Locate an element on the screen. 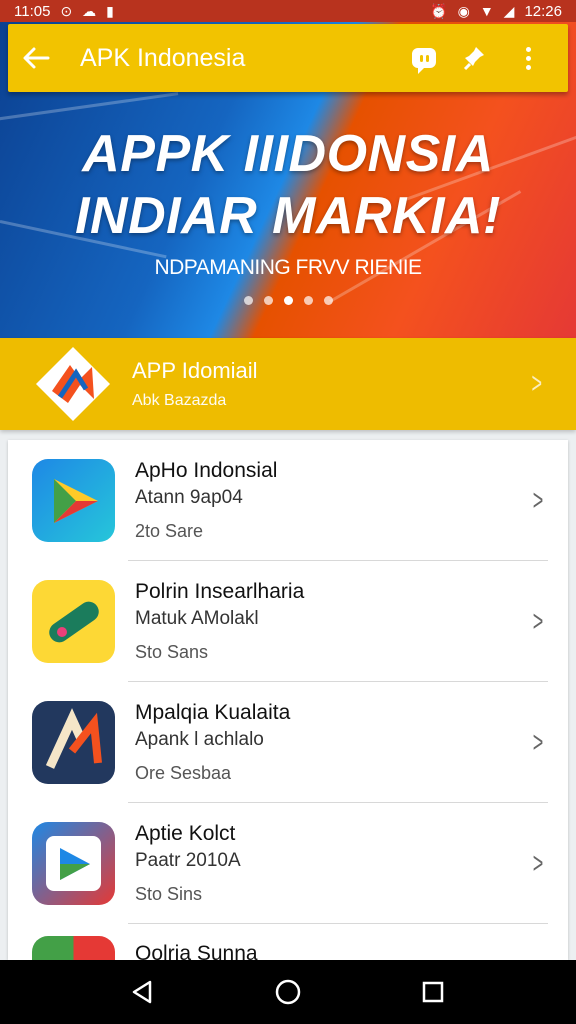 The image size is (576, 1024). chat-button is located at coordinates (424, 58).